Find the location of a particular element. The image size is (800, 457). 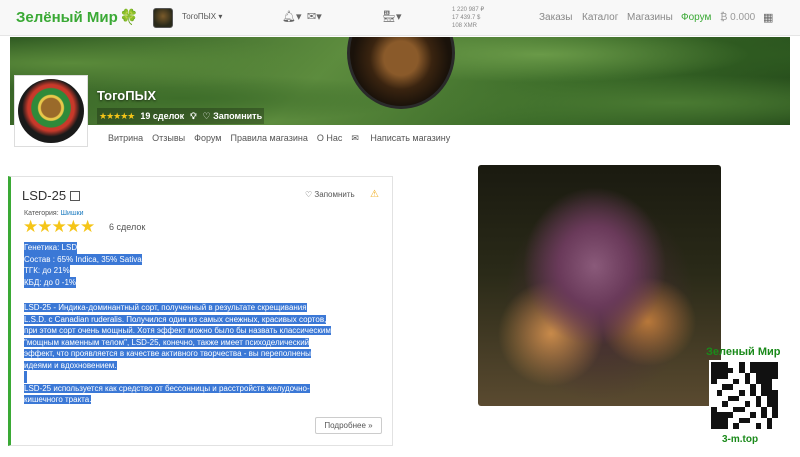

calculator-icon: ▦ is located at coordinates (768, 17).